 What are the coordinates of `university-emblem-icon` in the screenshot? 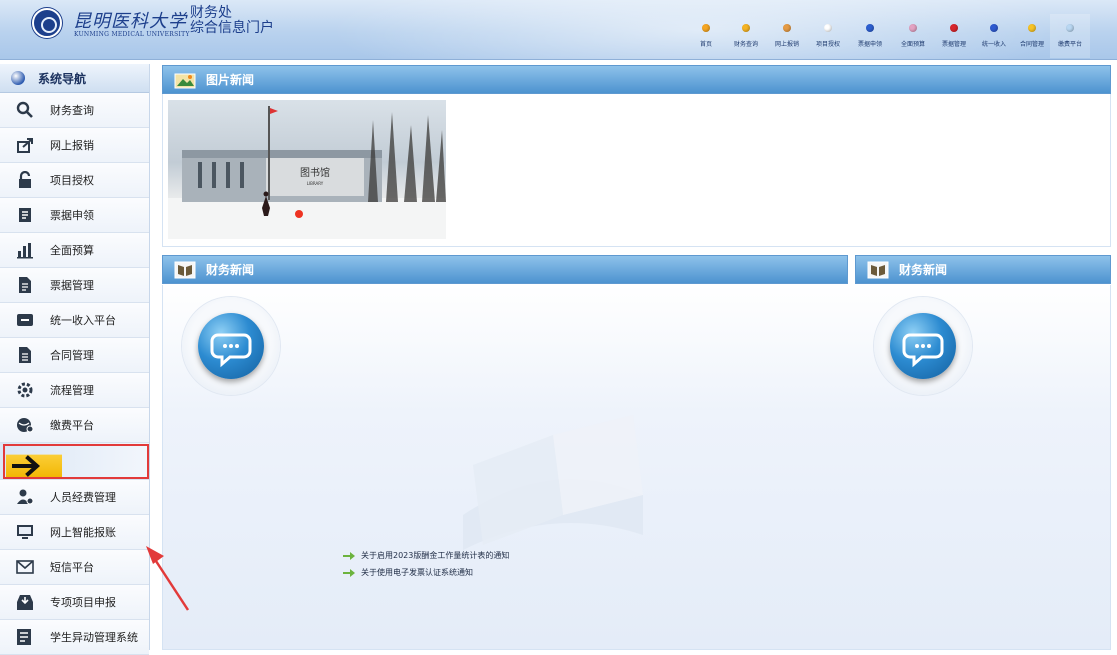 It's located at (47, 23).